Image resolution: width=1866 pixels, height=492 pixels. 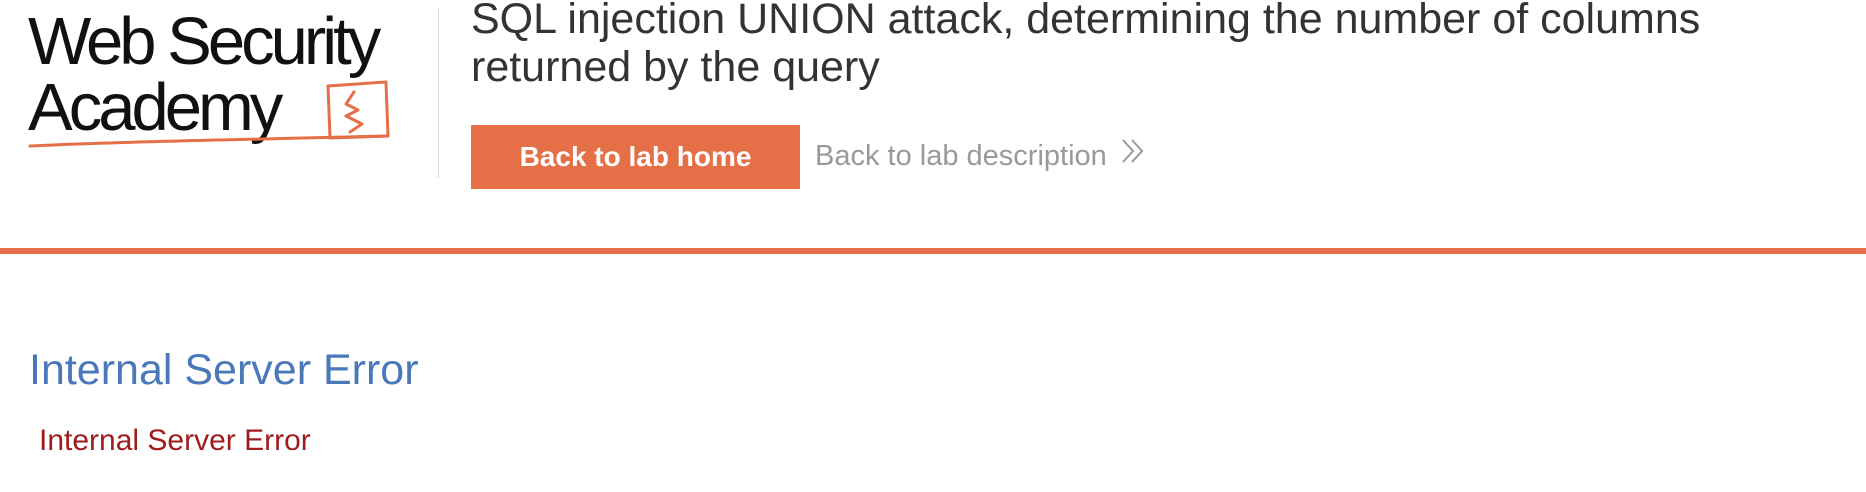 What do you see at coordinates (175, 440) in the screenshot?
I see `error-message: Internal Server Error` at bounding box center [175, 440].